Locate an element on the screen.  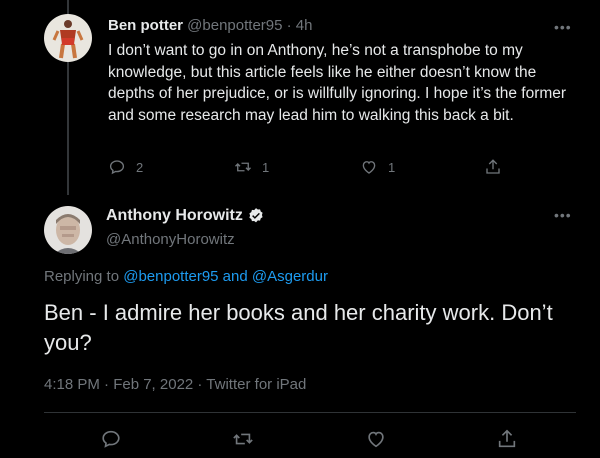
verified-icon is located at coordinates (256, 215).